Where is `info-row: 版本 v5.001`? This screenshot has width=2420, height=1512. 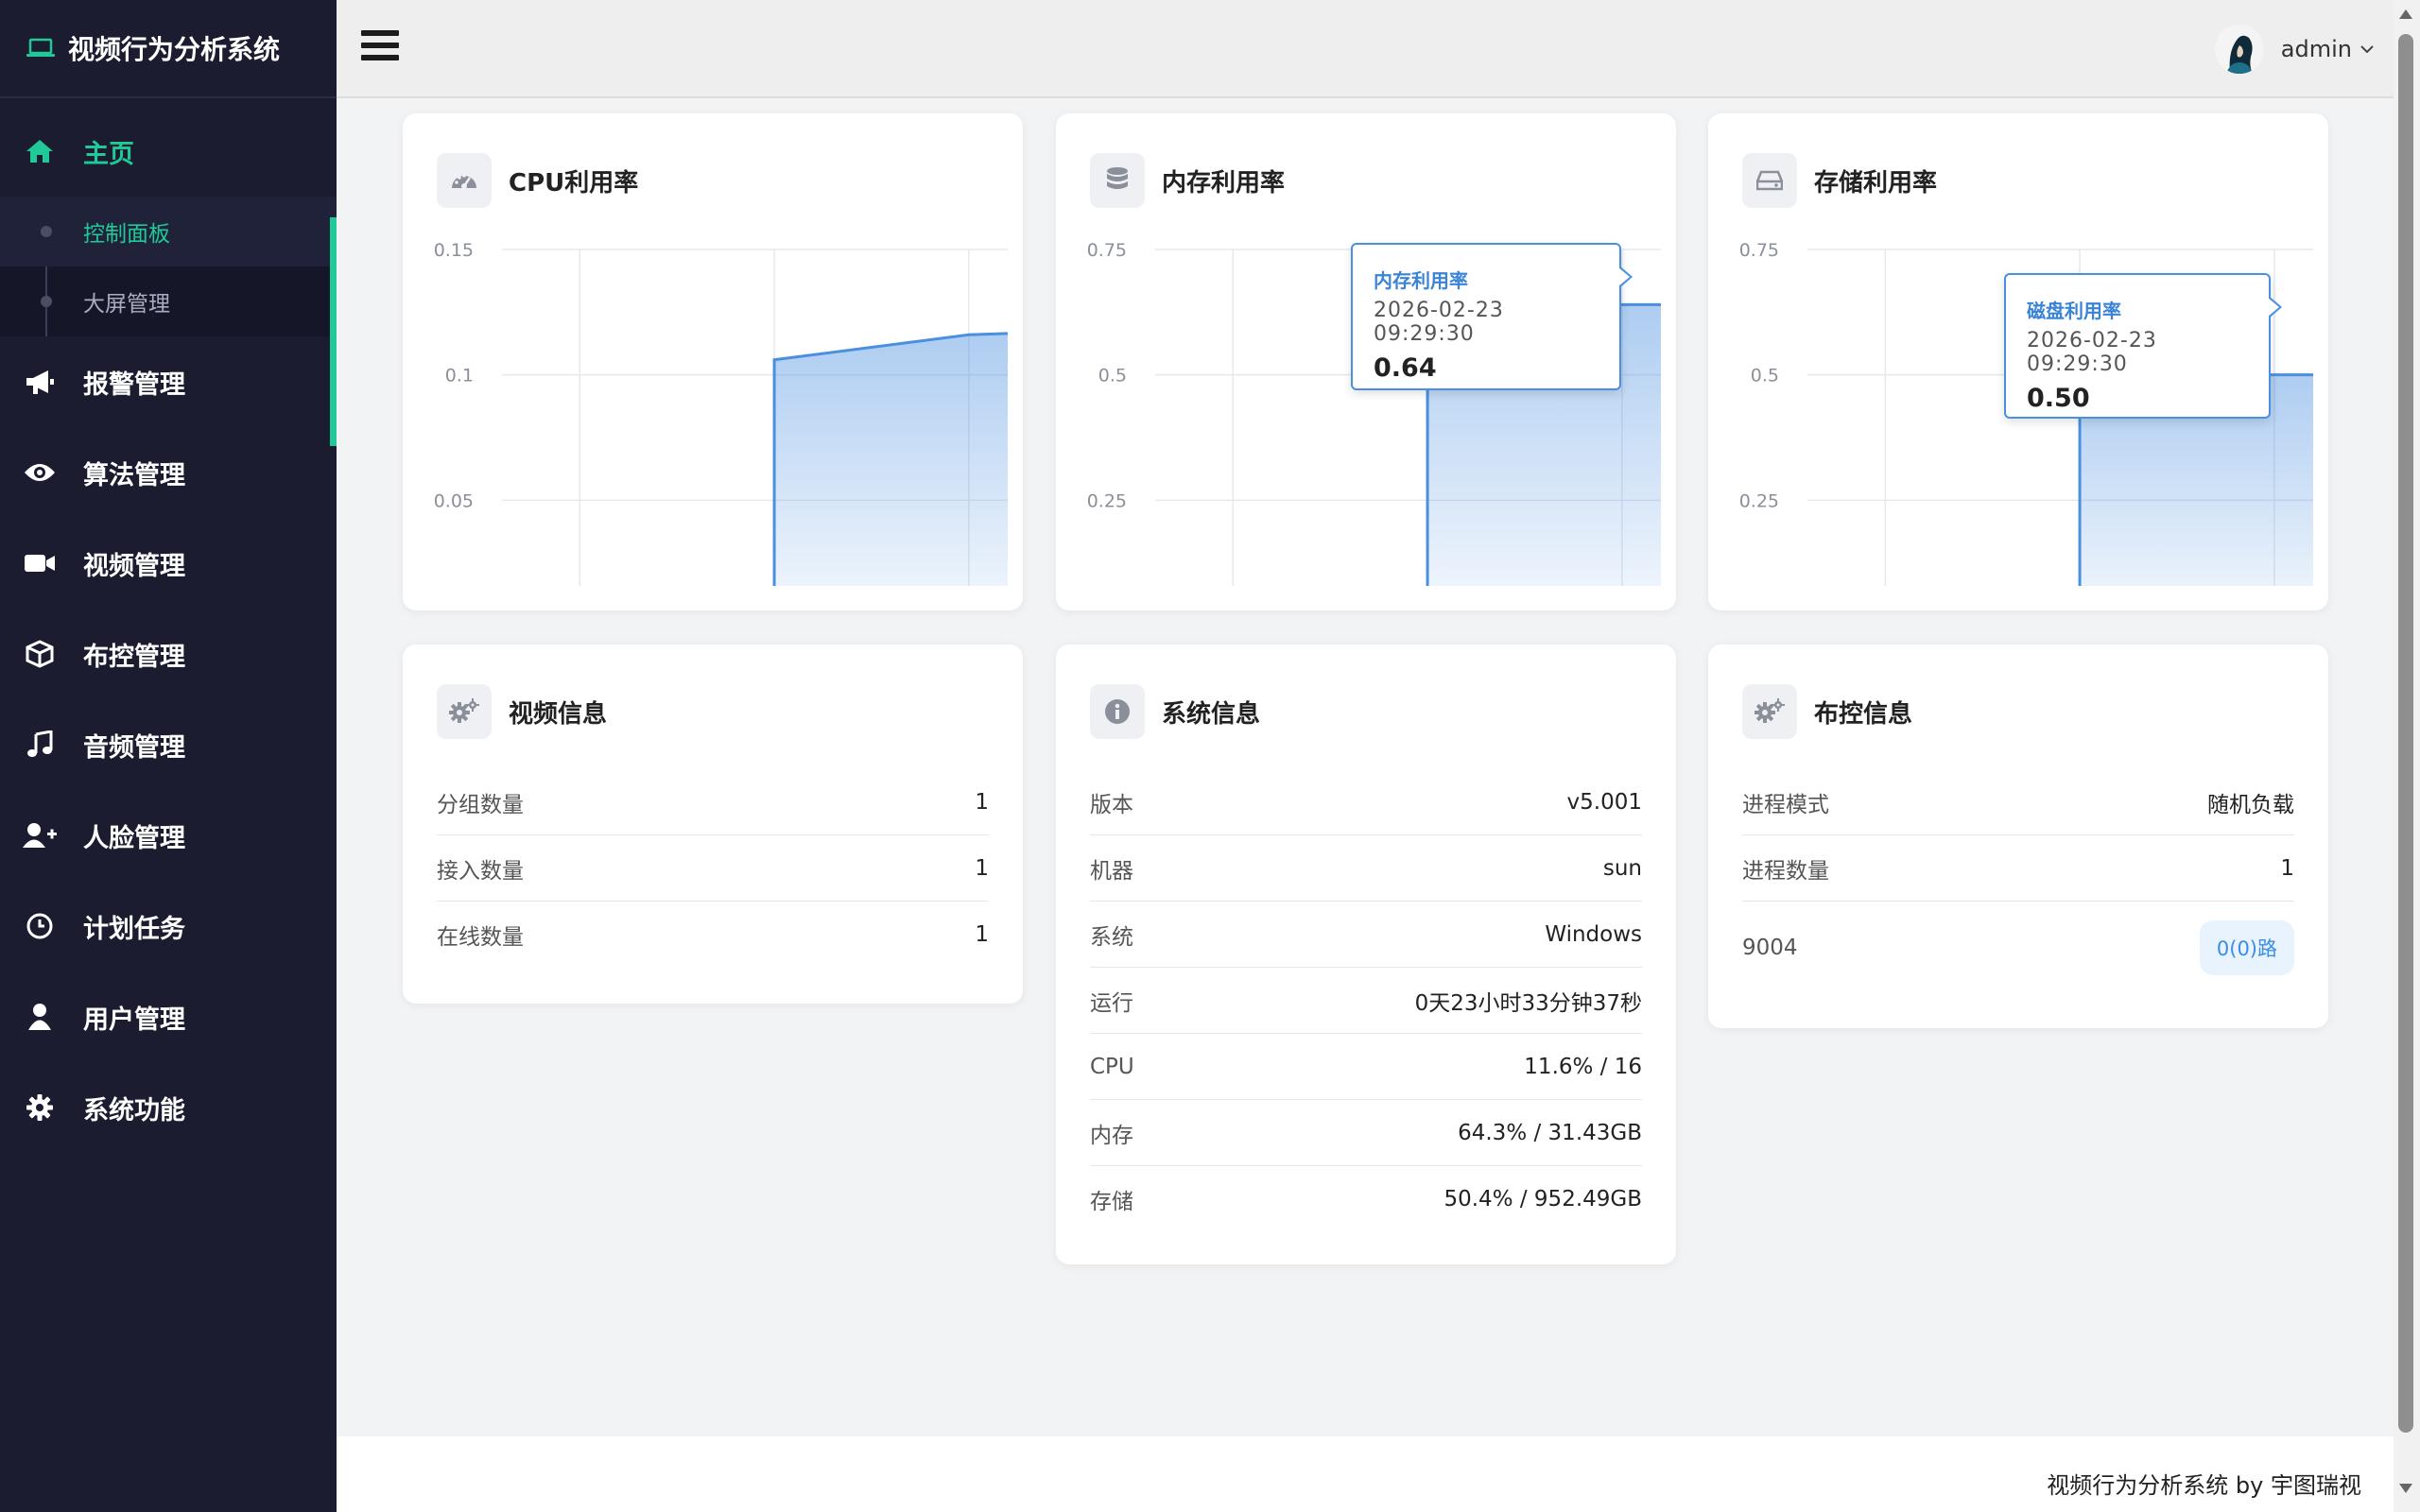
info-row: 版本 v5.001 is located at coordinates (1366, 802).